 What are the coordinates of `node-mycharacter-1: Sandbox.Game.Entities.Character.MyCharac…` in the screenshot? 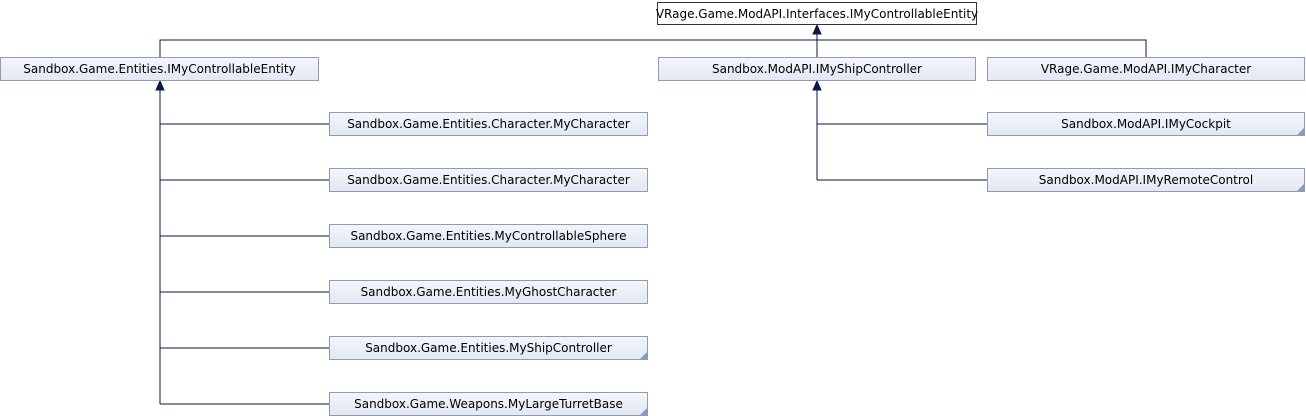 It's located at (488, 124).